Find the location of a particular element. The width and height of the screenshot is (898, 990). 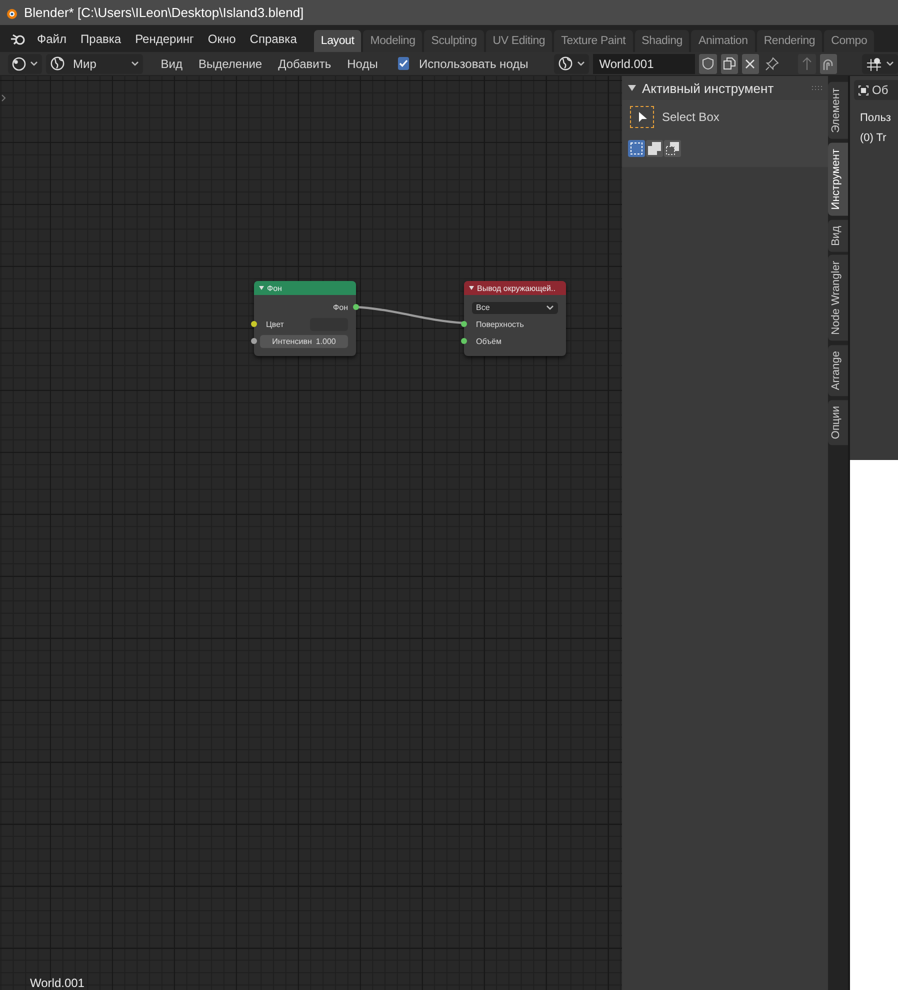

window-title: Blender* [C:\Users\ILeon\Desktop\Island3.blend] is located at coordinates (164, 12).